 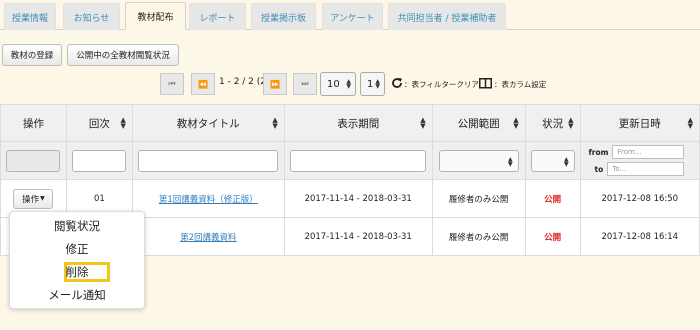 I want to click on header-status: 状況 ▲ ▼, so click(x=552, y=123).